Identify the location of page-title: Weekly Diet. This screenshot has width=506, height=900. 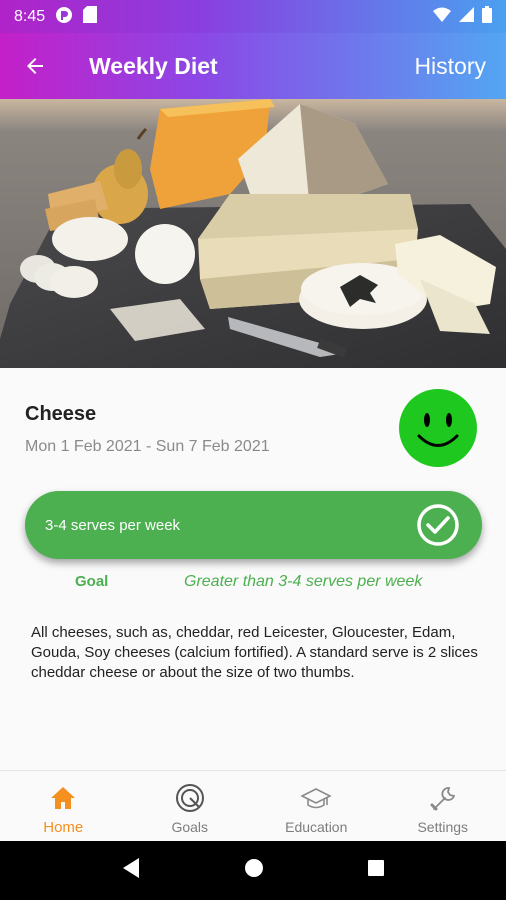
(153, 65).